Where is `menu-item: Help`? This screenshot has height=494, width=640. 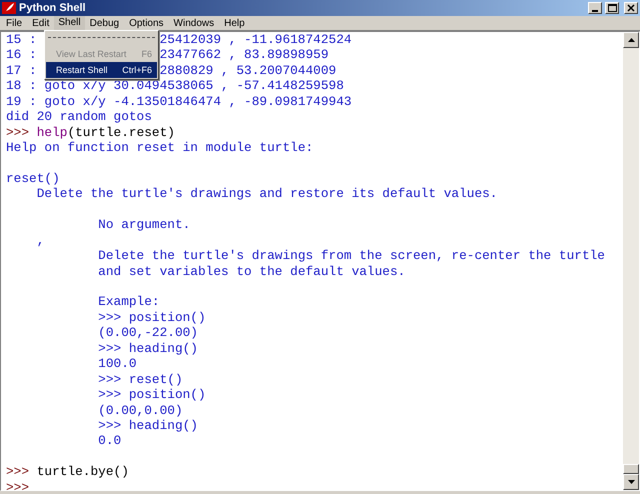
menu-item: Help is located at coordinates (234, 23).